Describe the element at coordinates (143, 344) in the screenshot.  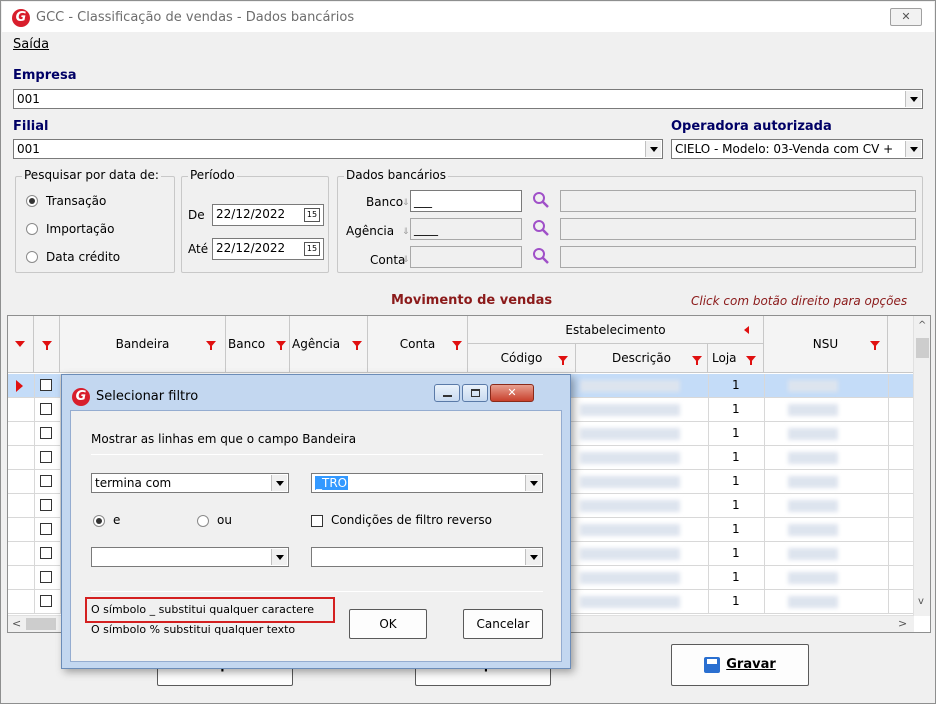
I see `header-bandeira: Bandeira` at that location.